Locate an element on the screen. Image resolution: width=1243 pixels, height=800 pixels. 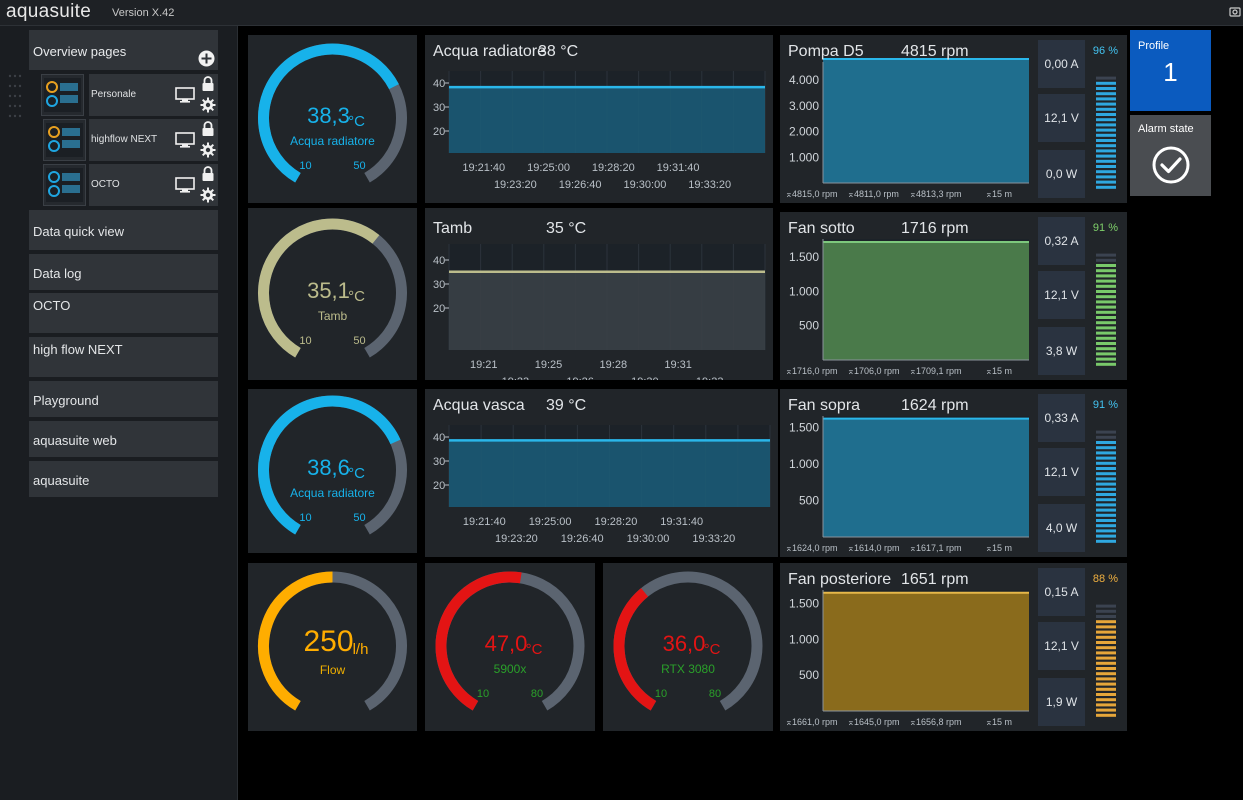
nav-playground: Playground is located at coordinates (123, 399).